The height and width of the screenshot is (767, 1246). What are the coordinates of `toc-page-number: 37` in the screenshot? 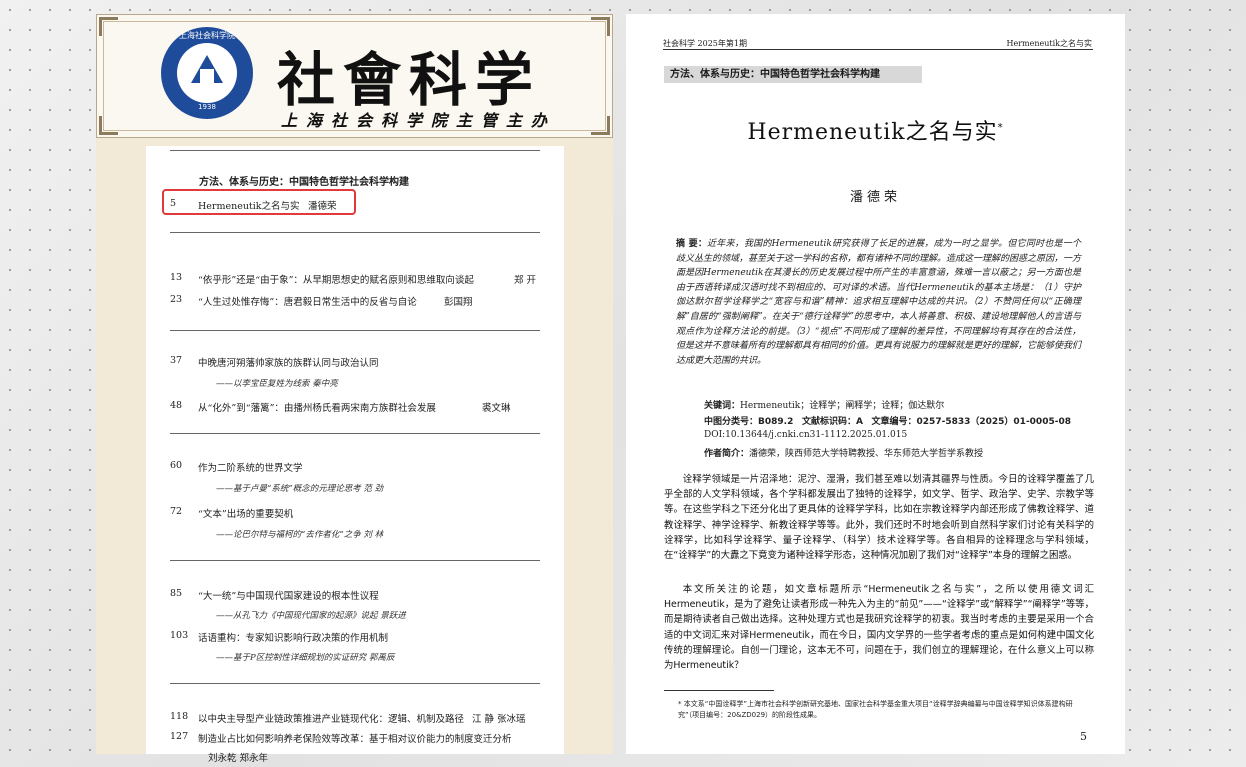 It's located at (176, 360).